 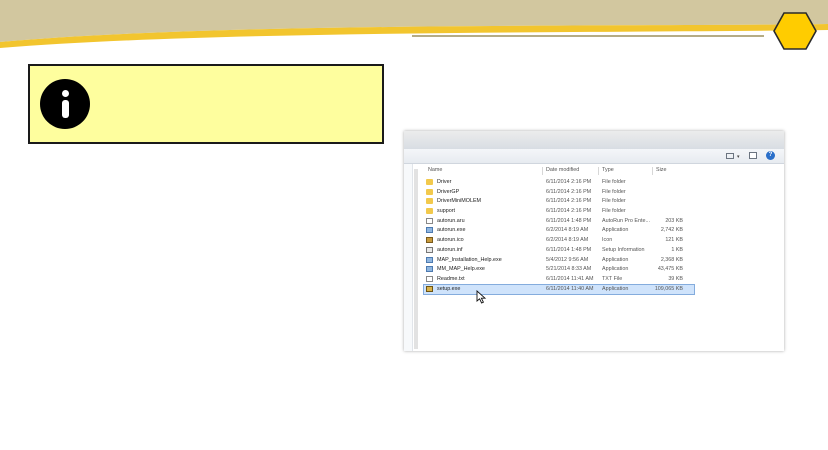 I want to click on file-size: 39 KB, so click(x=675, y=278).